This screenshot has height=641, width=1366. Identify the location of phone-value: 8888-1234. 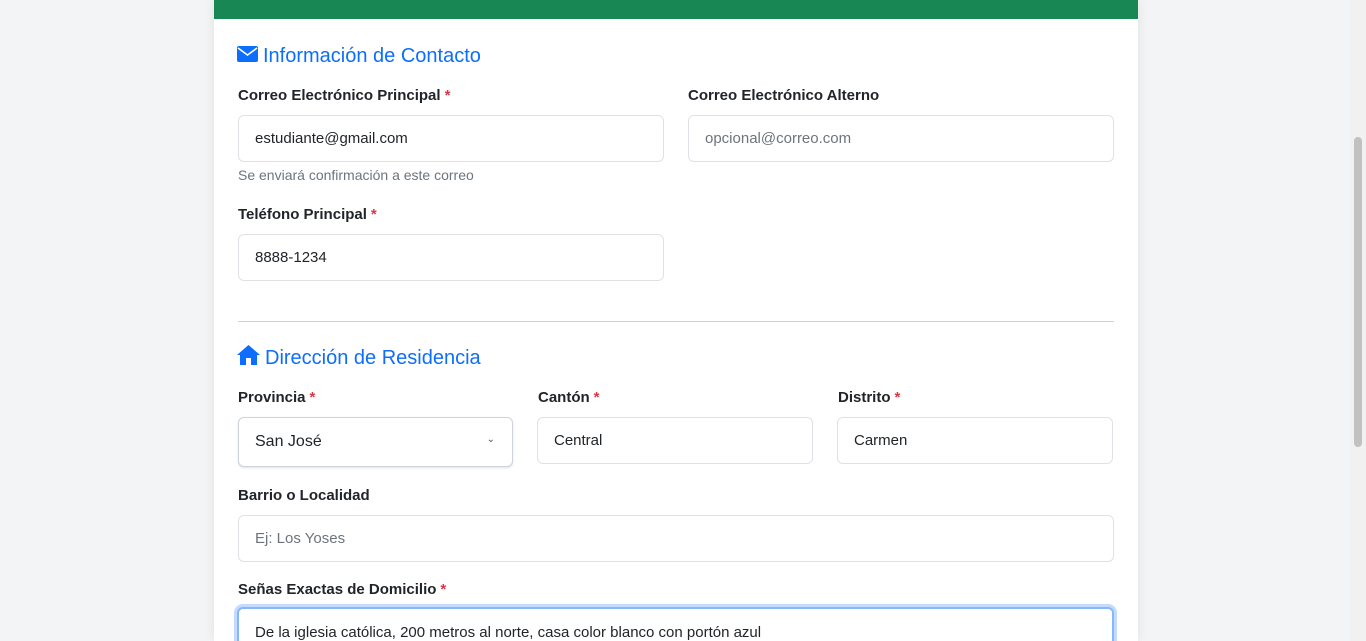
(291, 257).